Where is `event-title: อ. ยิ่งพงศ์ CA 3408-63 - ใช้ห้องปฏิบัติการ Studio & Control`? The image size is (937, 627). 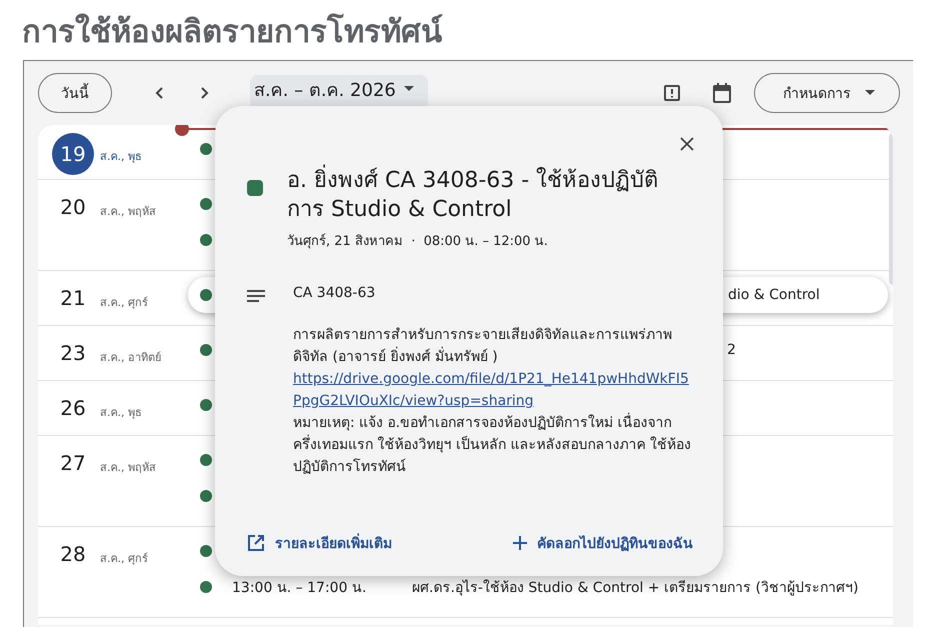 event-title: อ. ยิ่งพงศ์ CA 3408-63 - ใช้ห้องปฏิบัติการ Studio & Control is located at coordinates (490, 195).